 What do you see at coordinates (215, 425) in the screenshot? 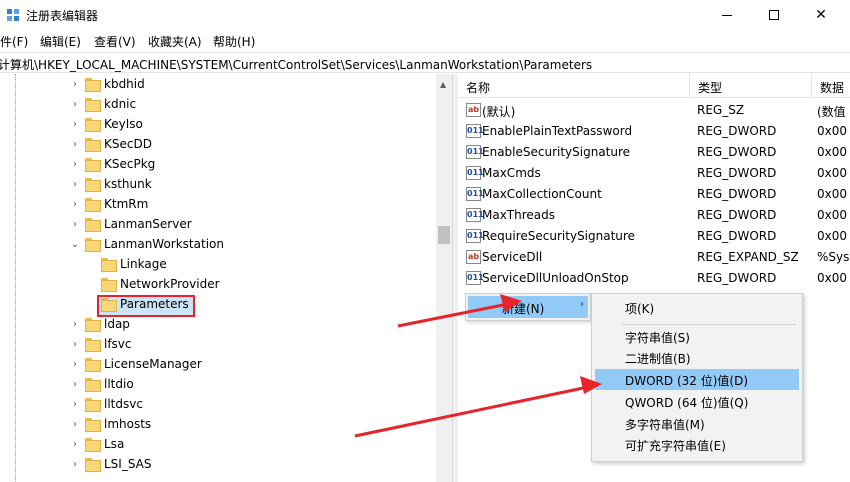
I see `tree-item-lmhosts: › lmhosts` at bounding box center [215, 425].